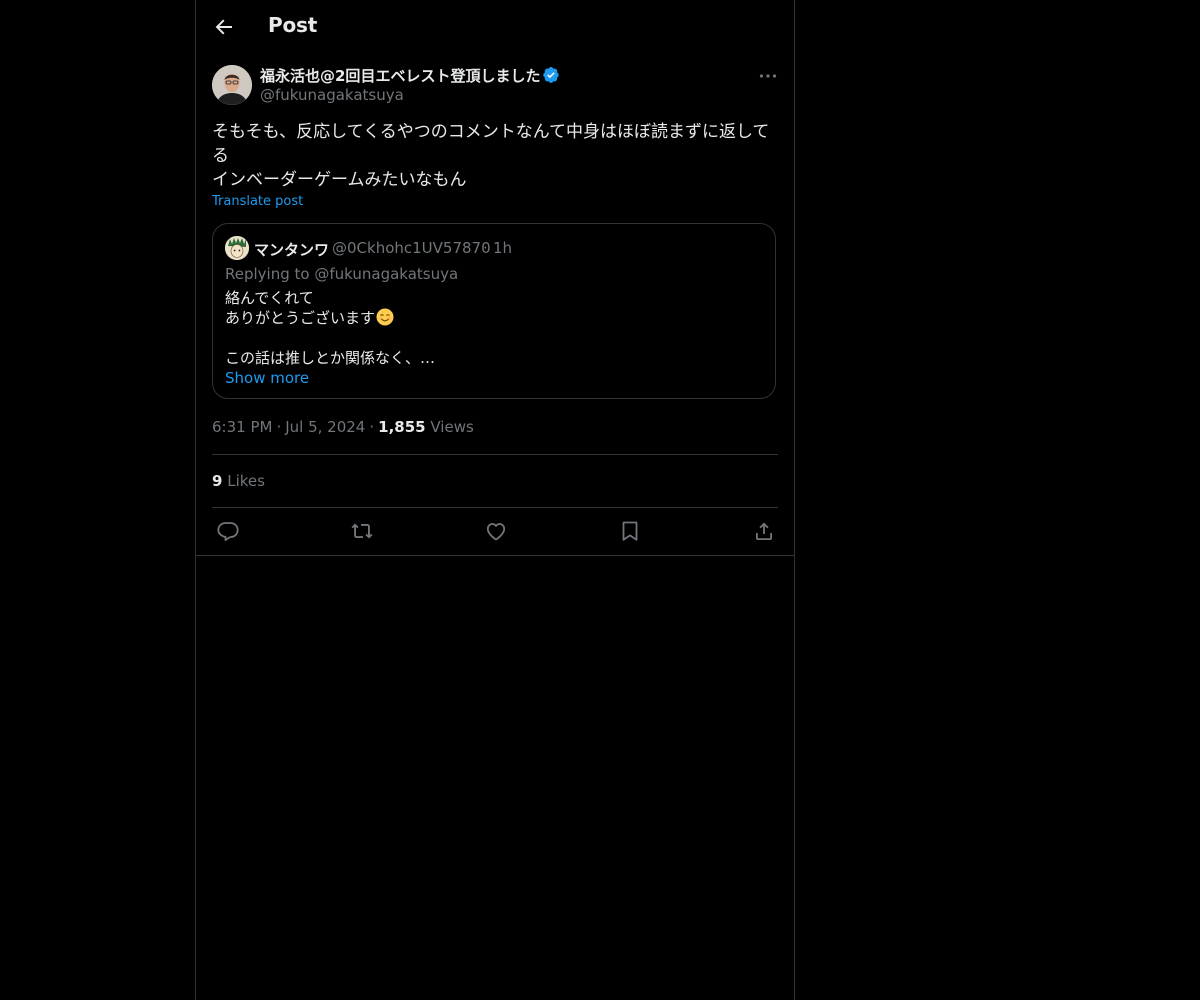 The image size is (1200, 1000). I want to click on quote-text-line, so click(330, 338).